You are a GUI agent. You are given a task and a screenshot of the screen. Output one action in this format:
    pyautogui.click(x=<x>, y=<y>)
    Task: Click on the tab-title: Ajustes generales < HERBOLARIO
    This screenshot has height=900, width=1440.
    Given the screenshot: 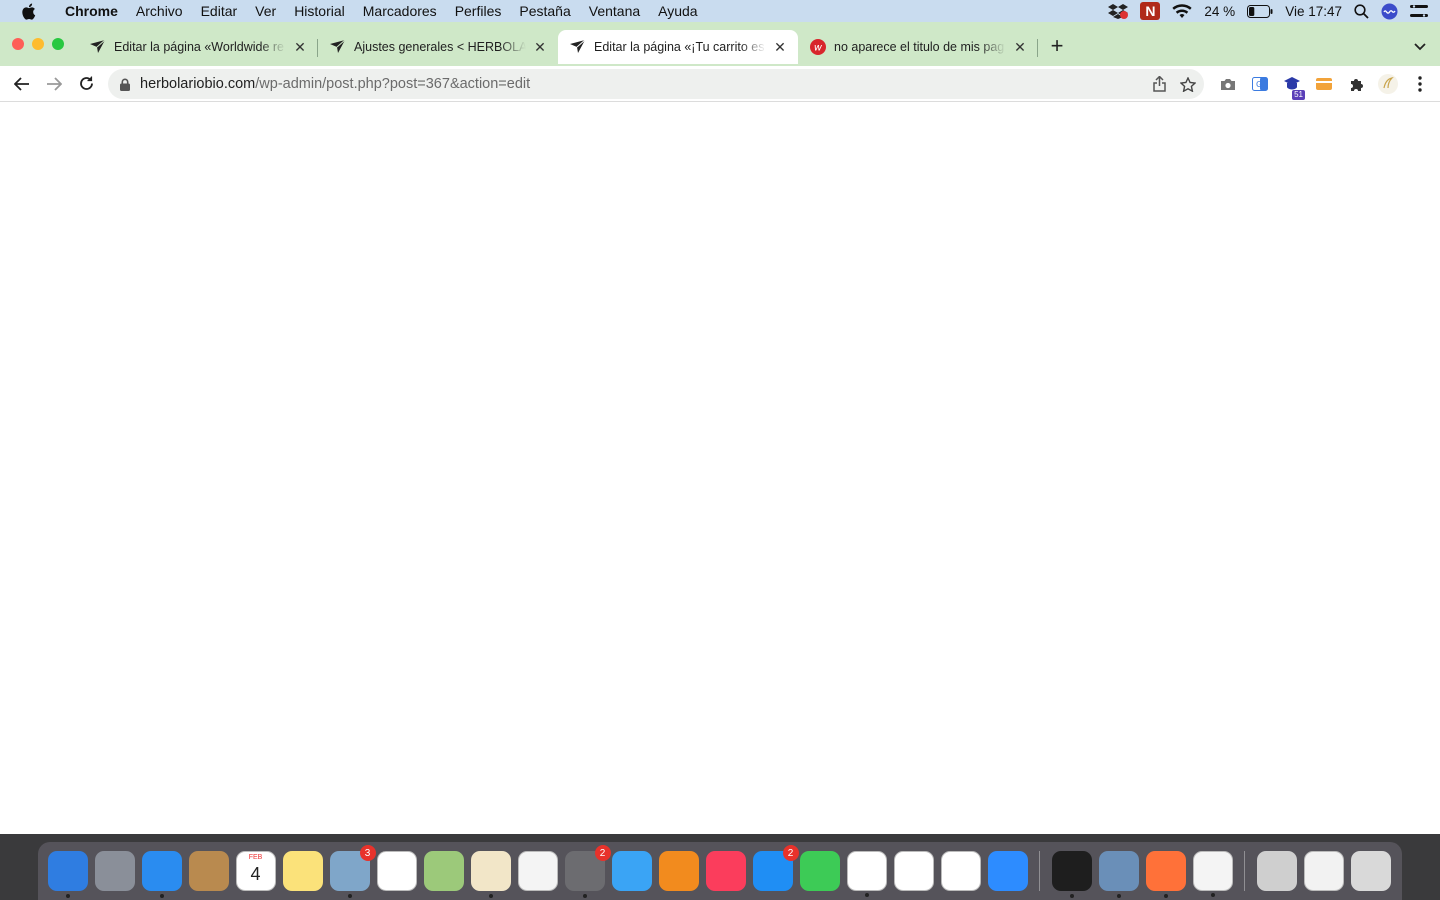 What is the action you would take?
    pyautogui.click(x=440, y=47)
    